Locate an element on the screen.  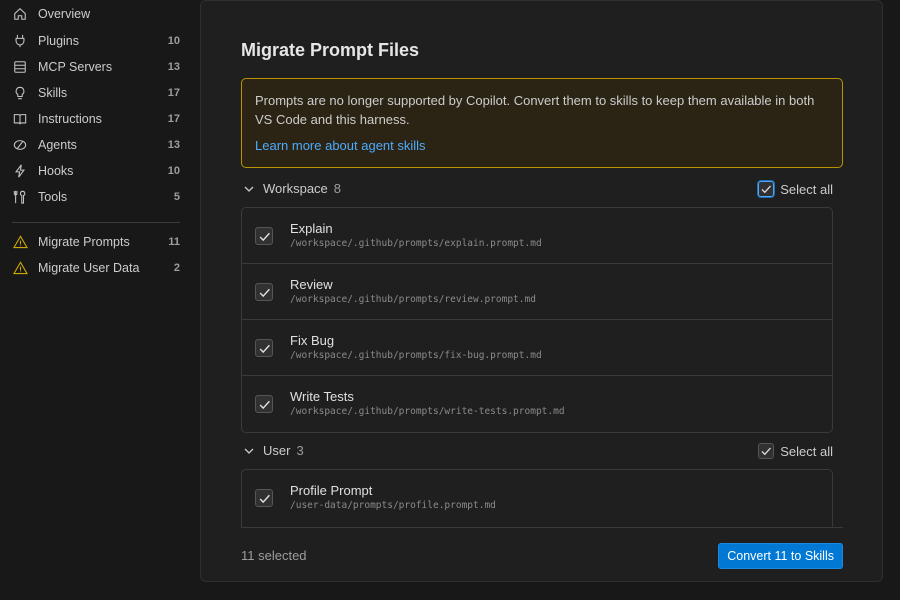
group-count: 3 is located at coordinates (300, 450).